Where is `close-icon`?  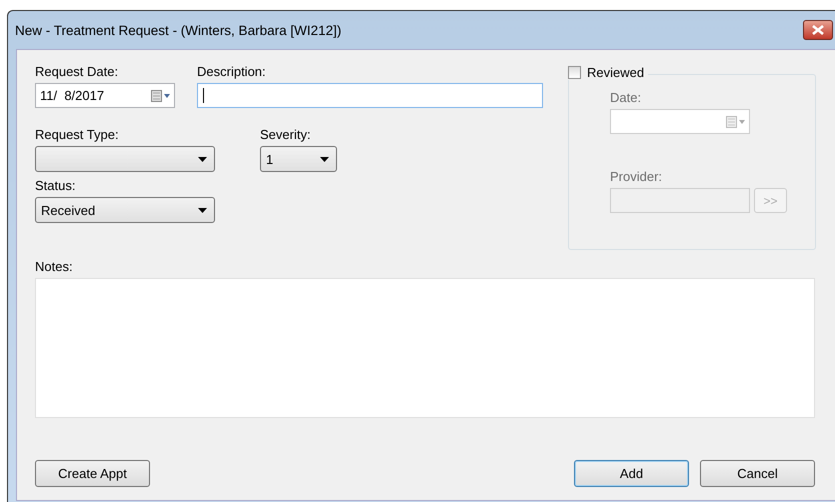 close-icon is located at coordinates (818, 30).